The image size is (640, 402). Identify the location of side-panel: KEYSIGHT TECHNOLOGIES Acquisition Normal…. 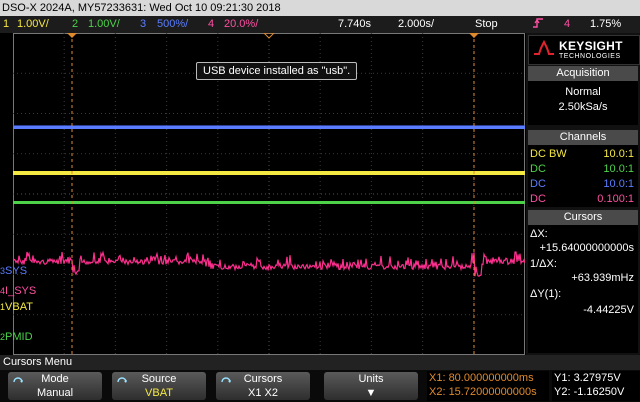
(583, 194).